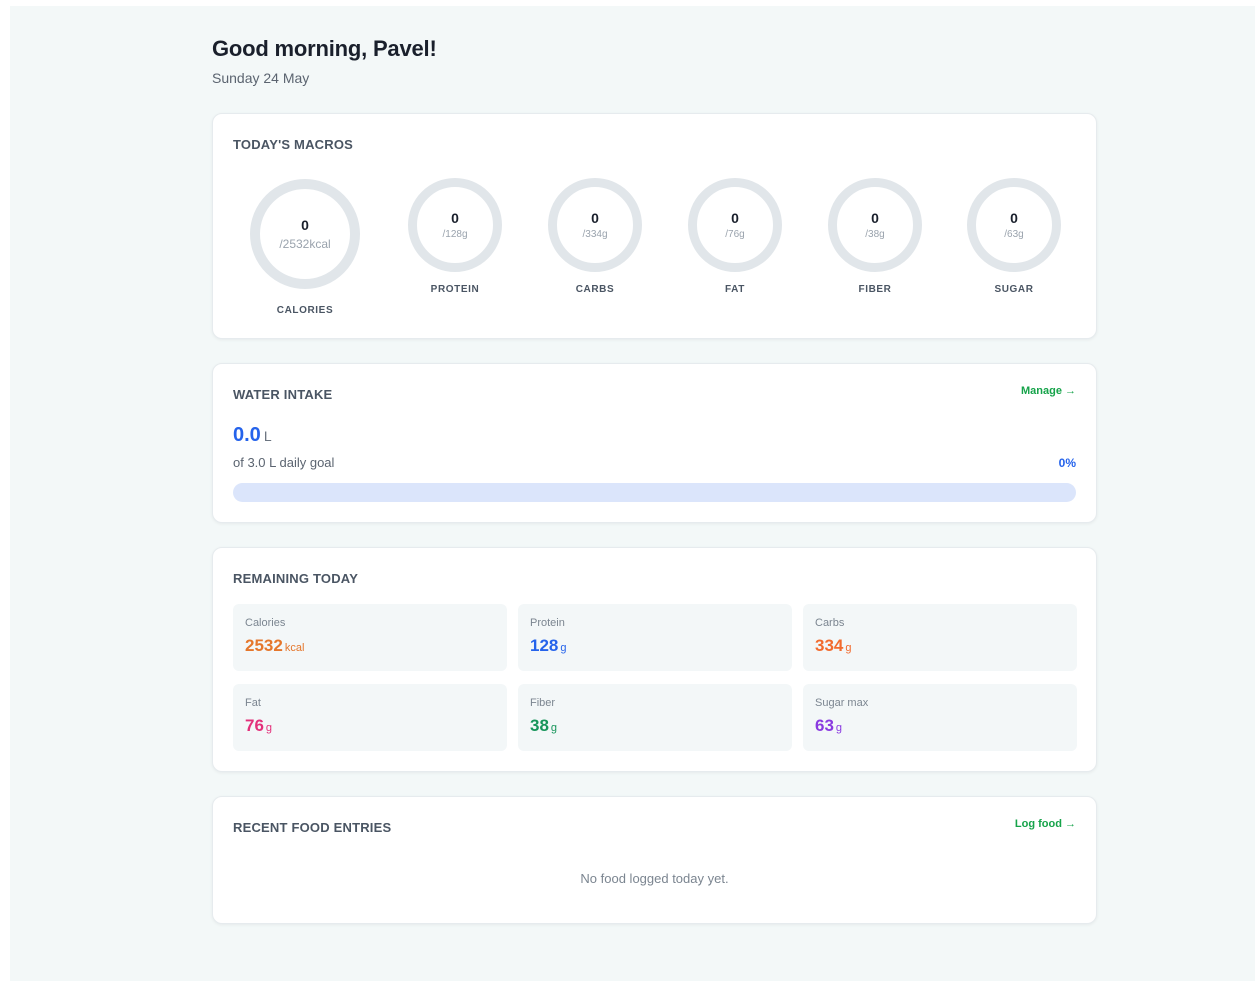  Describe the element at coordinates (253, 703) in the screenshot. I see `remaining-fat-label: Fat` at that location.